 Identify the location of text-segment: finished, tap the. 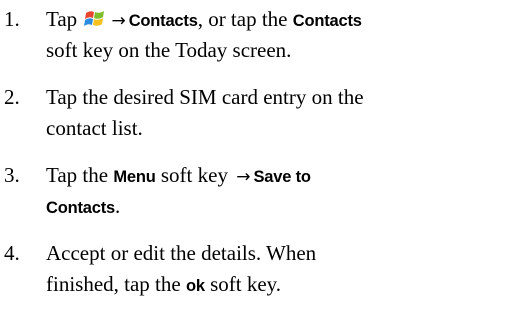
(116, 284).